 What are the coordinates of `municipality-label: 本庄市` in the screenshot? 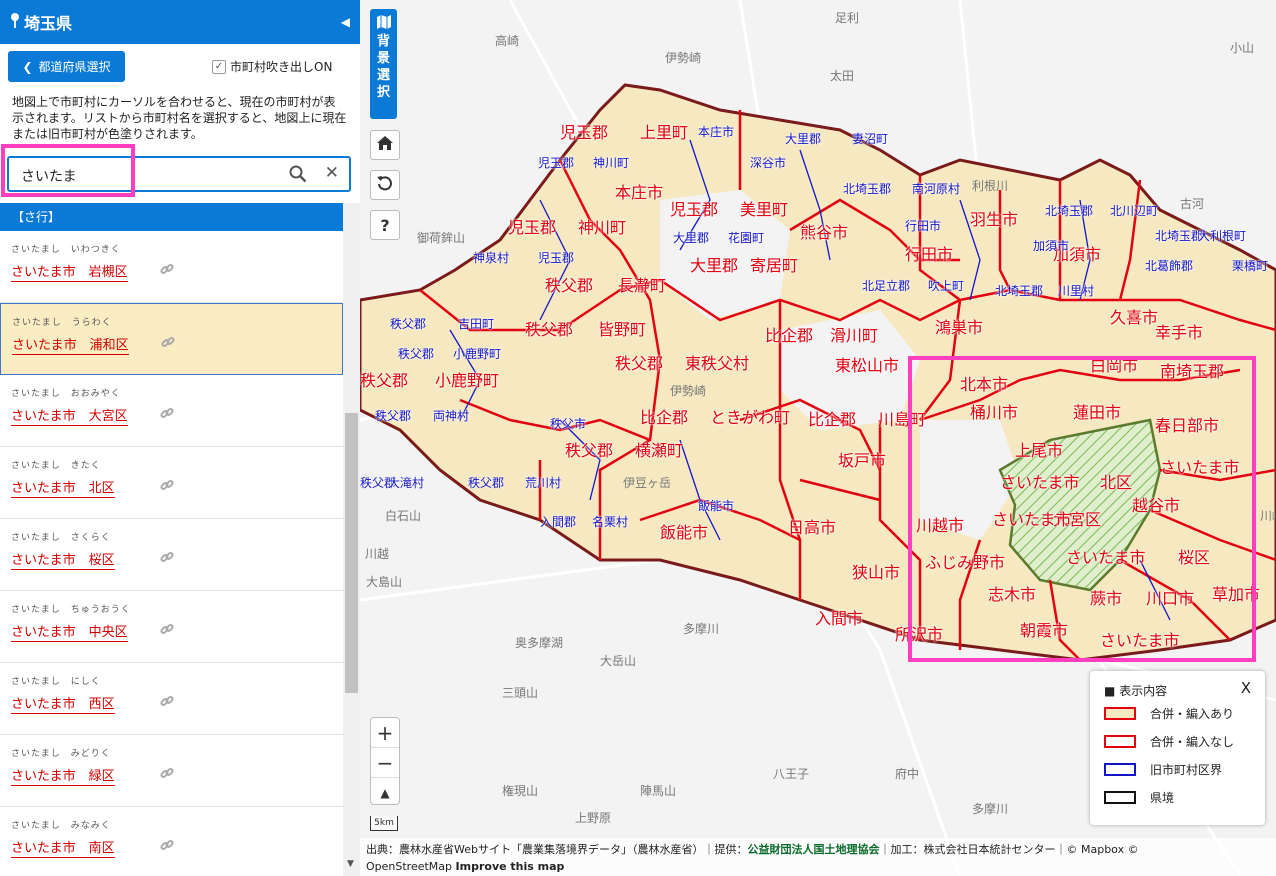 It's located at (639, 193).